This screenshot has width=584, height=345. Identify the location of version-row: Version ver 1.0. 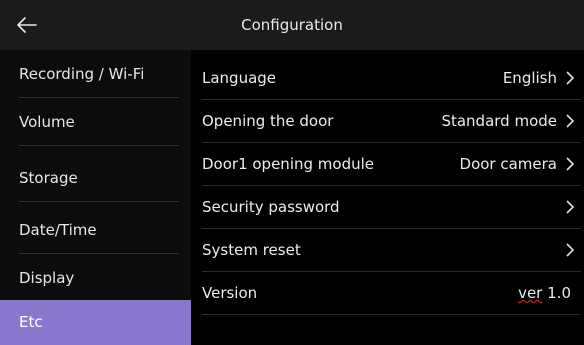
(391, 293).